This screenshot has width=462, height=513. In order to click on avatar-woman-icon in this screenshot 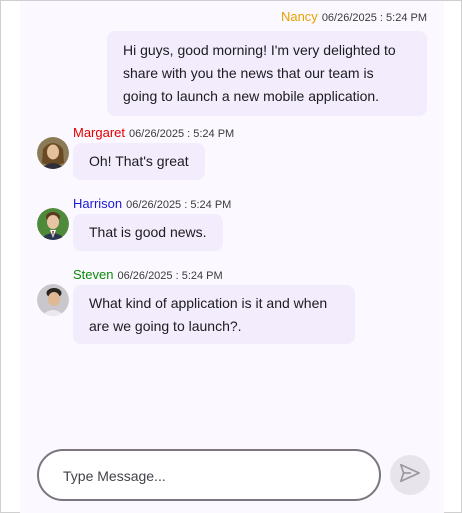, I will do `click(53, 153)`.